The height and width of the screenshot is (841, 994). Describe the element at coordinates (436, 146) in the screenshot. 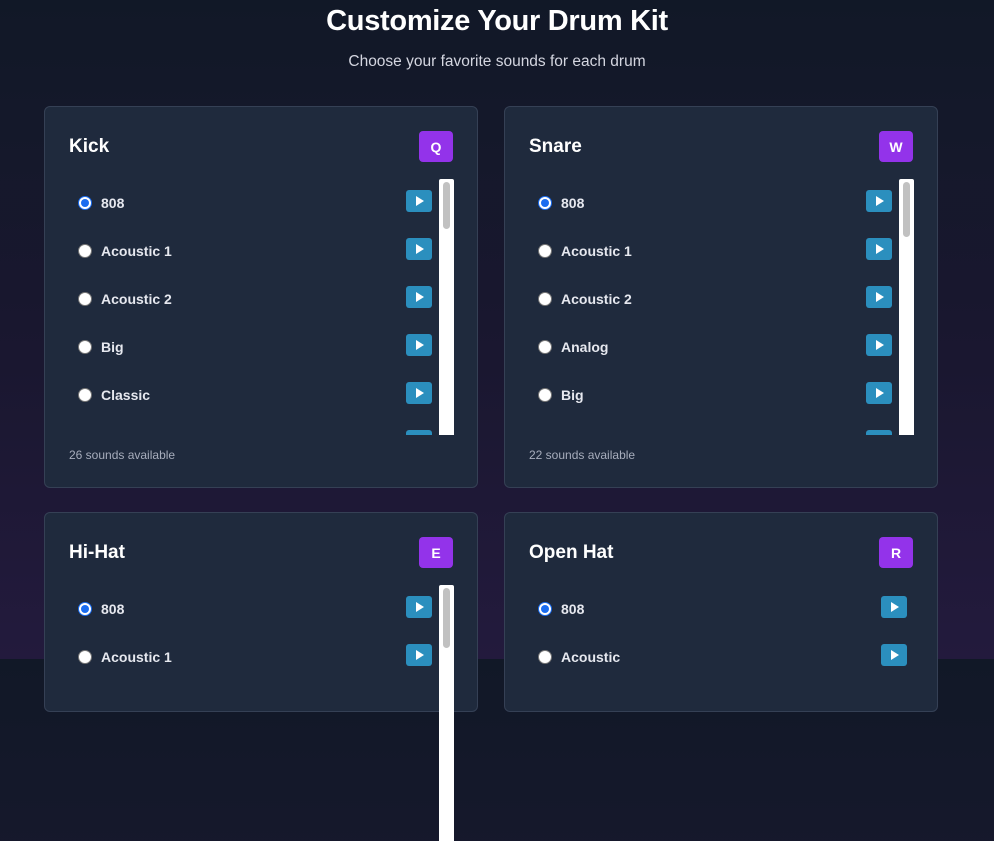

I see `key-badge: Q` at that location.